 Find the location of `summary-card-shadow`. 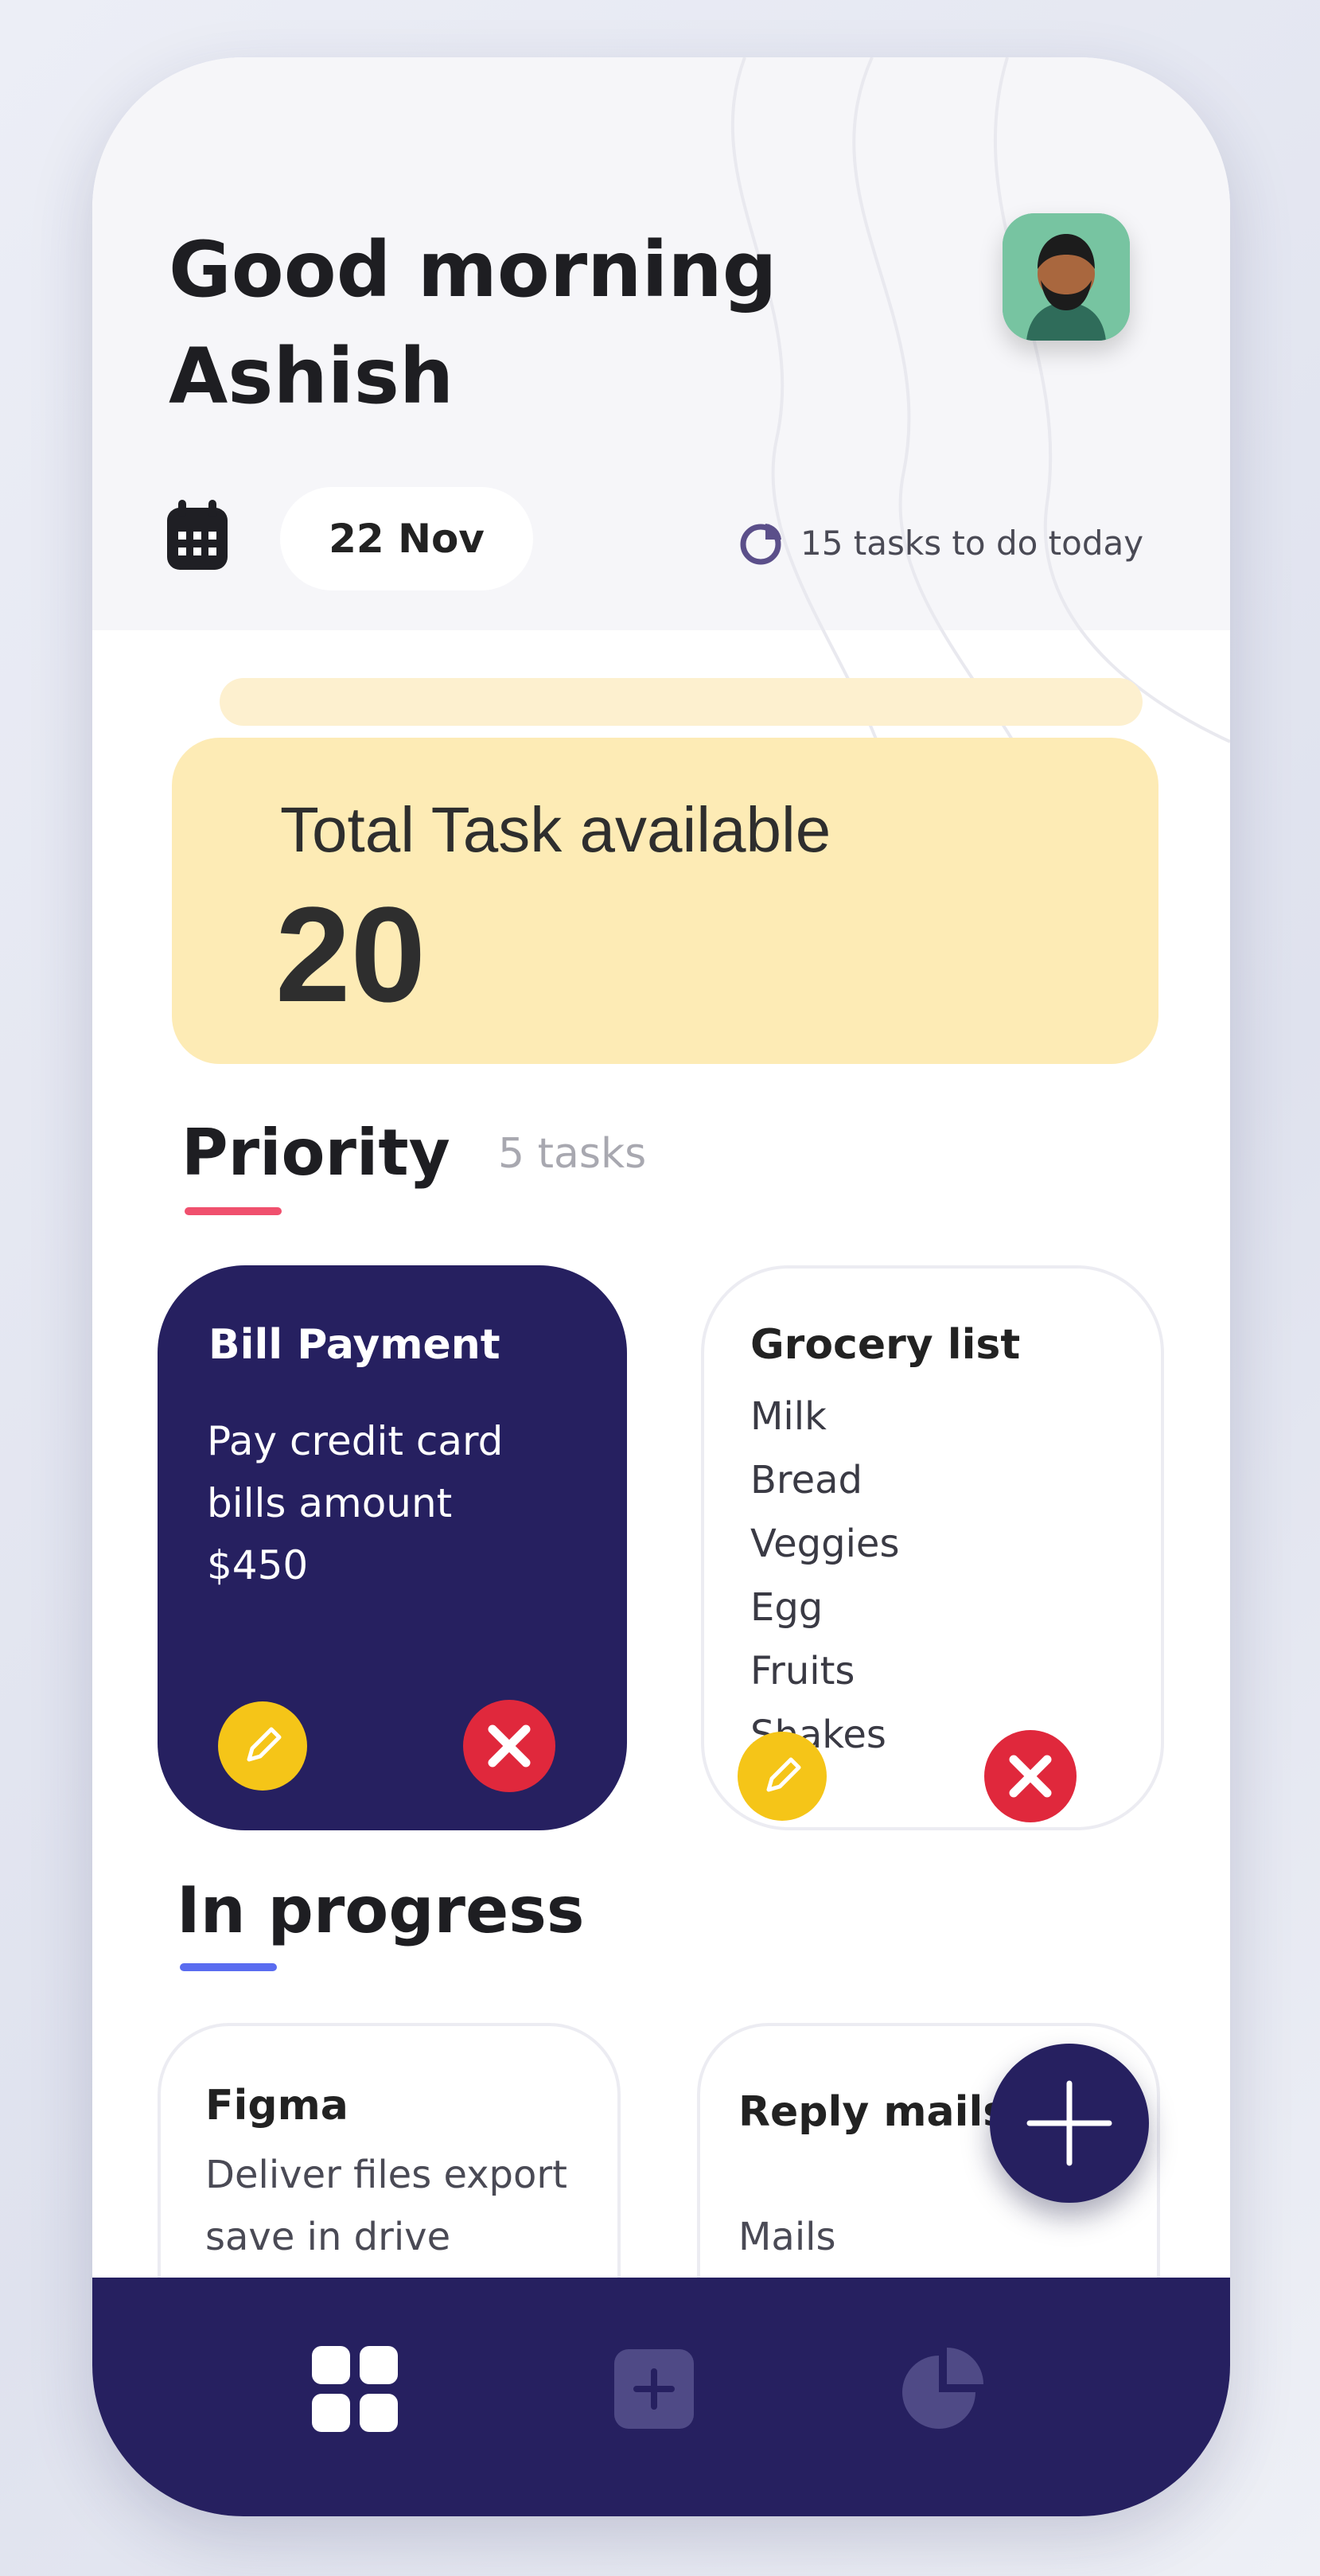

summary-card-shadow is located at coordinates (681, 702).